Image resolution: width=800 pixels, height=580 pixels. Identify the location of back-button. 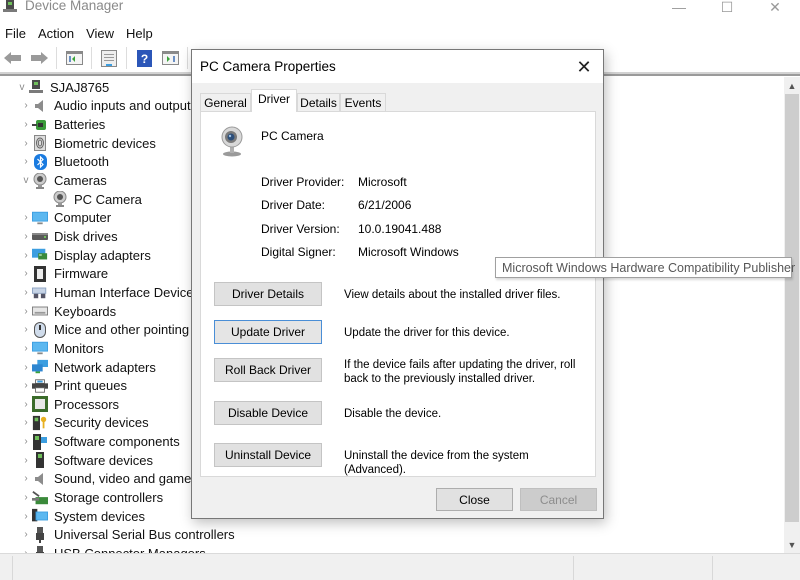
(13, 58).